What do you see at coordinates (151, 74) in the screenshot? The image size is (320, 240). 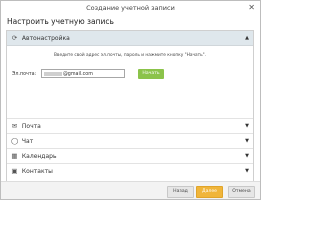 I see `start-button: Начать` at bounding box center [151, 74].